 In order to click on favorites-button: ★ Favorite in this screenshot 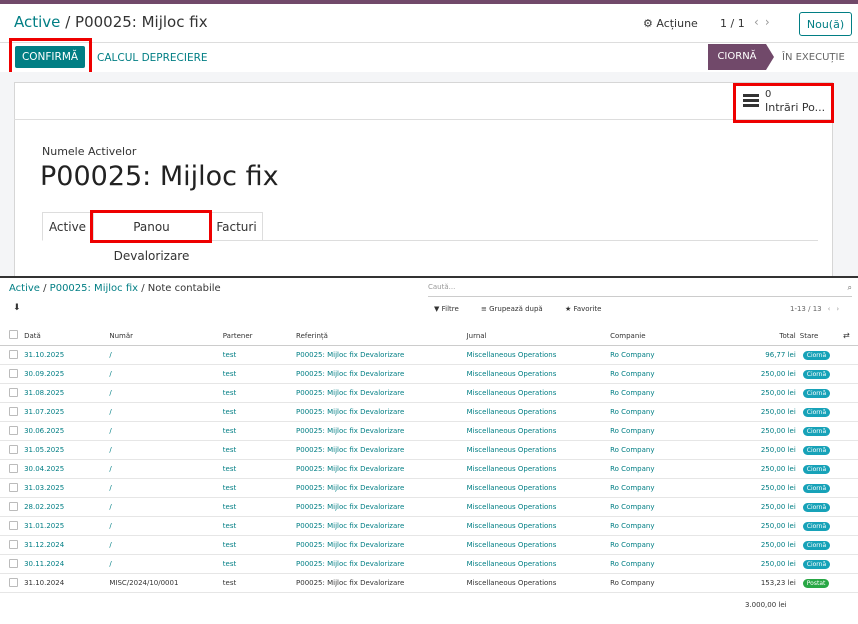, I will do `click(588, 309)`.